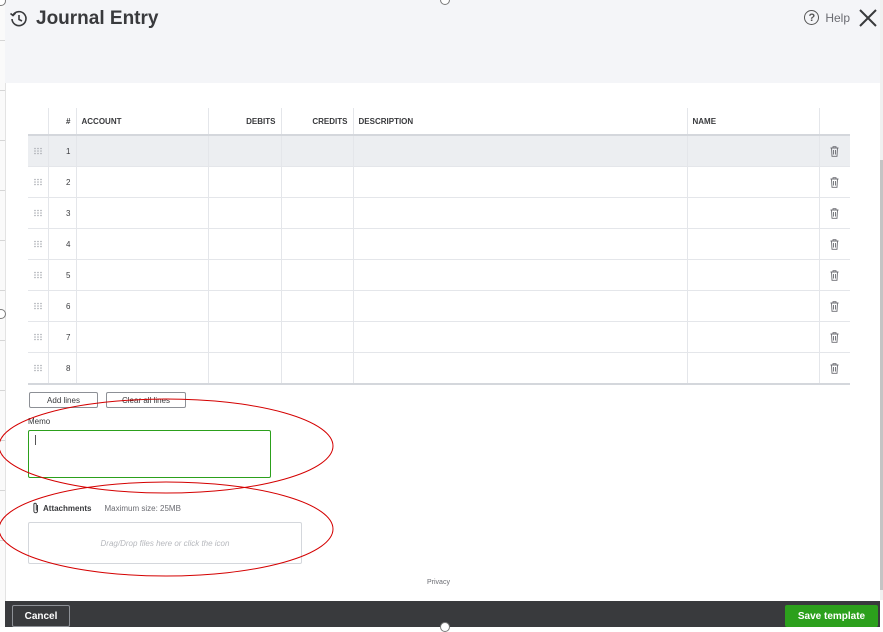 This screenshot has height=632, width=883. I want to click on help-button: ? Help, so click(827, 17).